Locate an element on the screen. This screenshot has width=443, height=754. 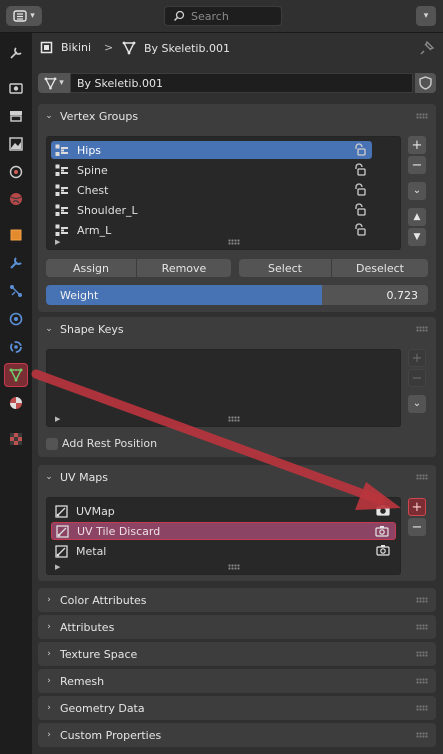
move-up-button: ▲ is located at coordinates (417, 217).